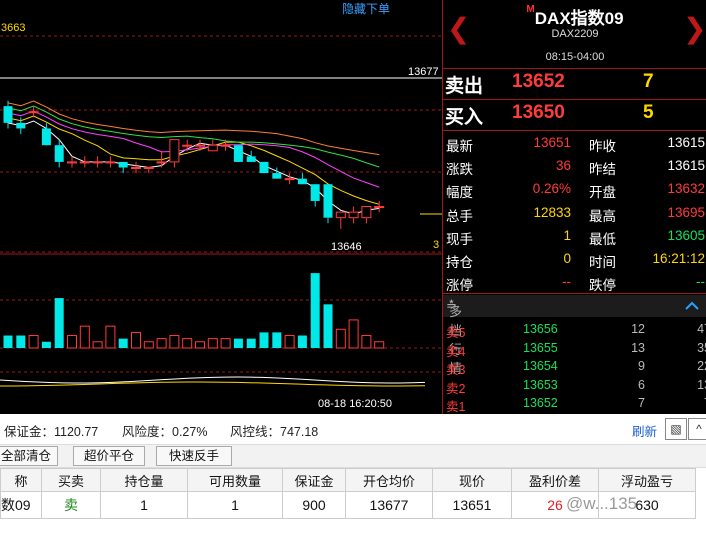  I want to click on depth-row: 卖213653613, so click(574, 386).